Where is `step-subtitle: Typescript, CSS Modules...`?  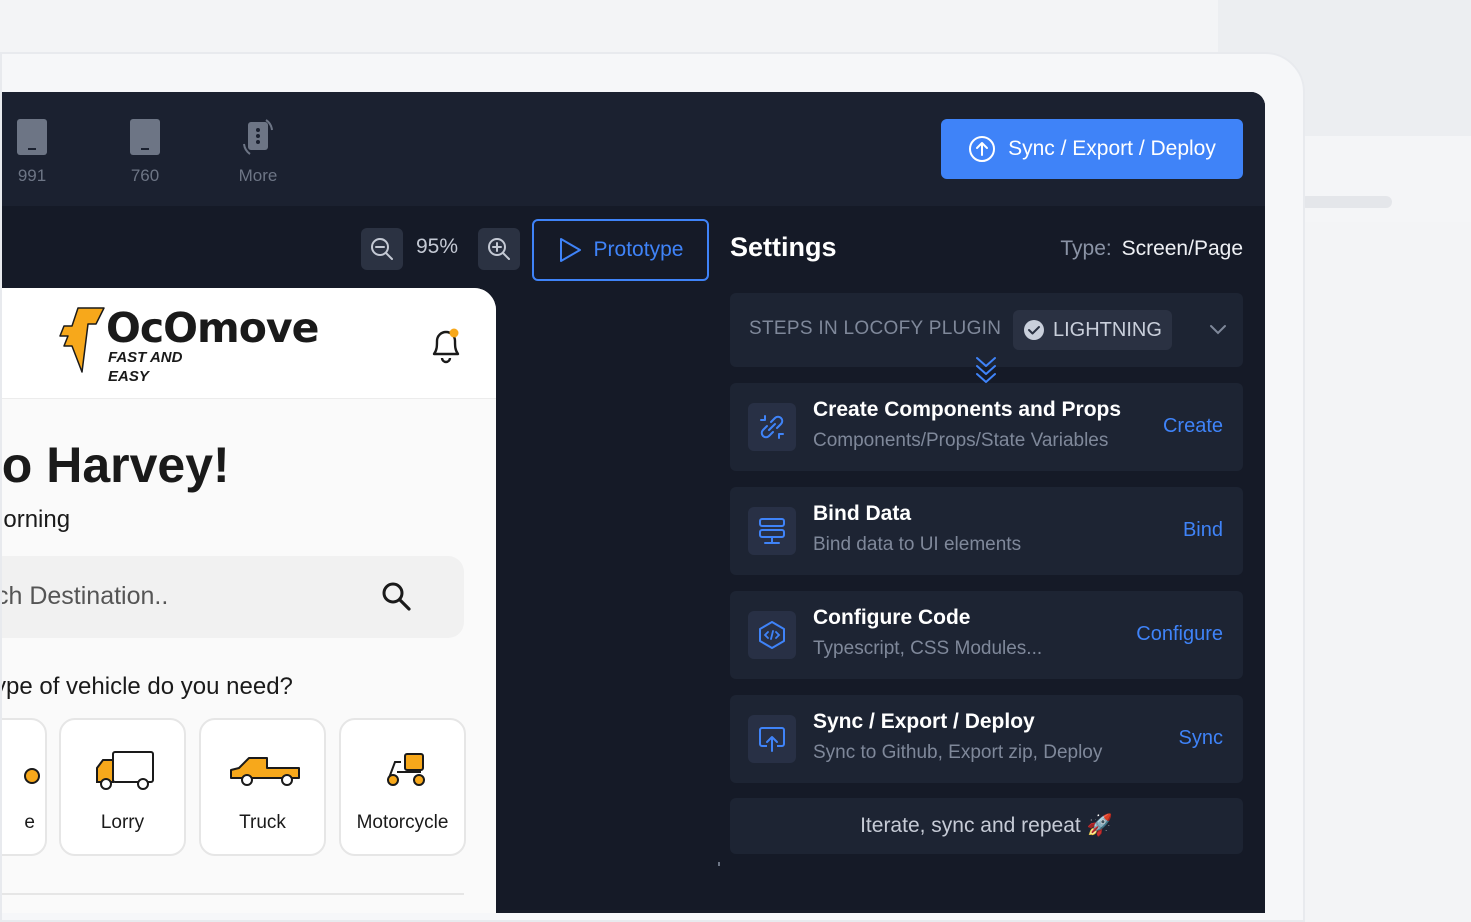 step-subtitle: Typescript, CSS Modules... is located at coordinates (928, 648).